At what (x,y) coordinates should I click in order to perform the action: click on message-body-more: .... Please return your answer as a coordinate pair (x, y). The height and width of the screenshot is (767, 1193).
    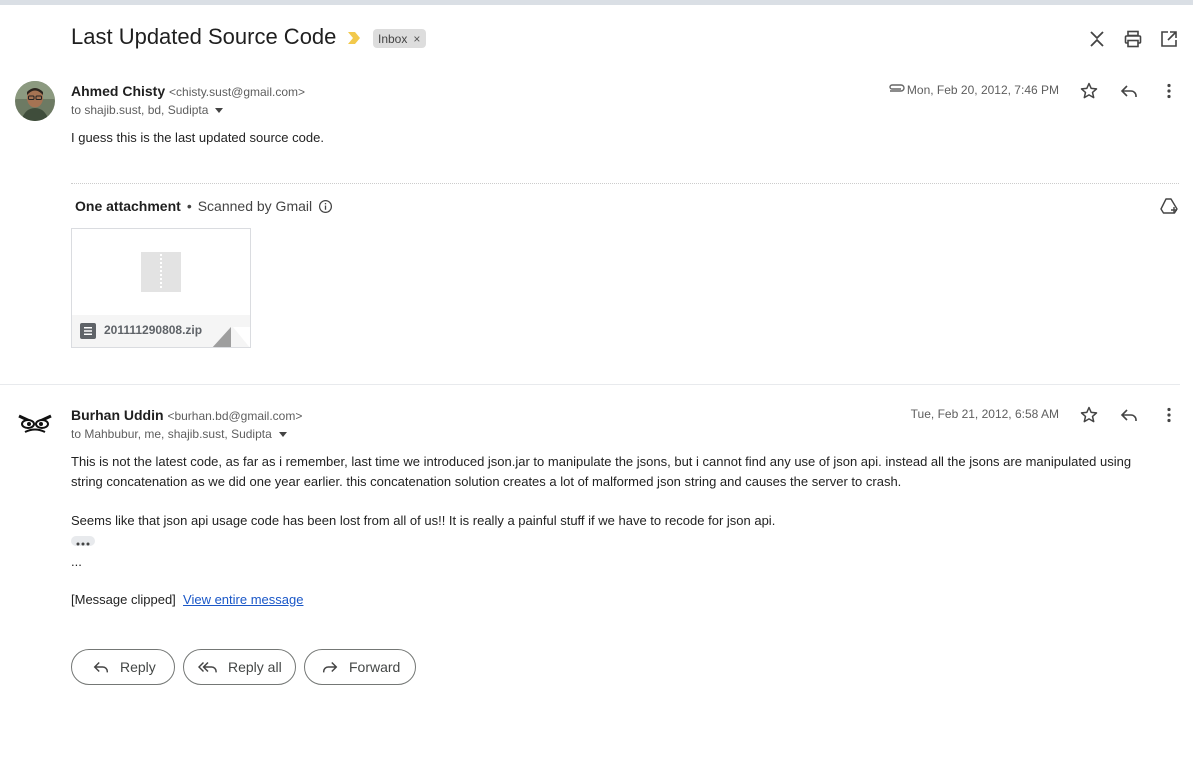
    Looking at the image, I should click on (76, 561).